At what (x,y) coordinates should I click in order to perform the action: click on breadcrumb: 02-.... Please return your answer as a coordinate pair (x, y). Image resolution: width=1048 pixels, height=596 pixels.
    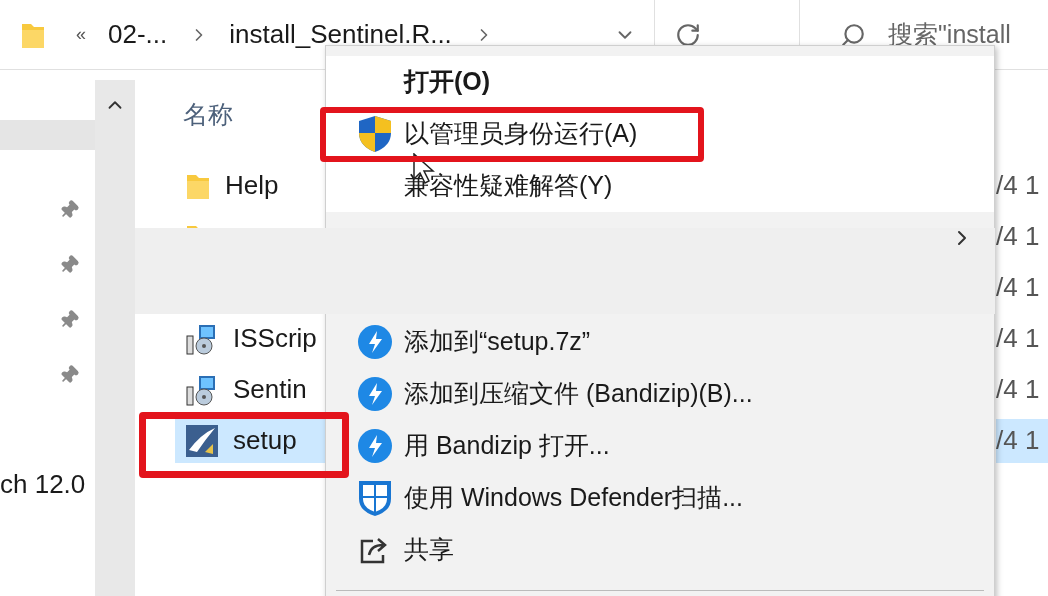
    Looking at the image, I should click on (138, 34).